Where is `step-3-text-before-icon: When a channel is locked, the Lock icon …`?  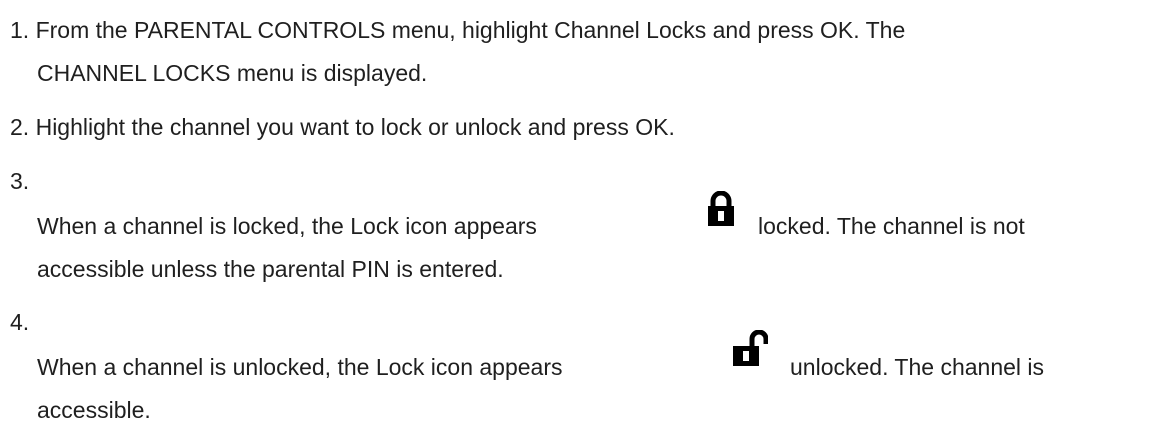 step-3-text-before-icon: When a channel is locked, the Lock icon … is located at coordinates (287, 226).